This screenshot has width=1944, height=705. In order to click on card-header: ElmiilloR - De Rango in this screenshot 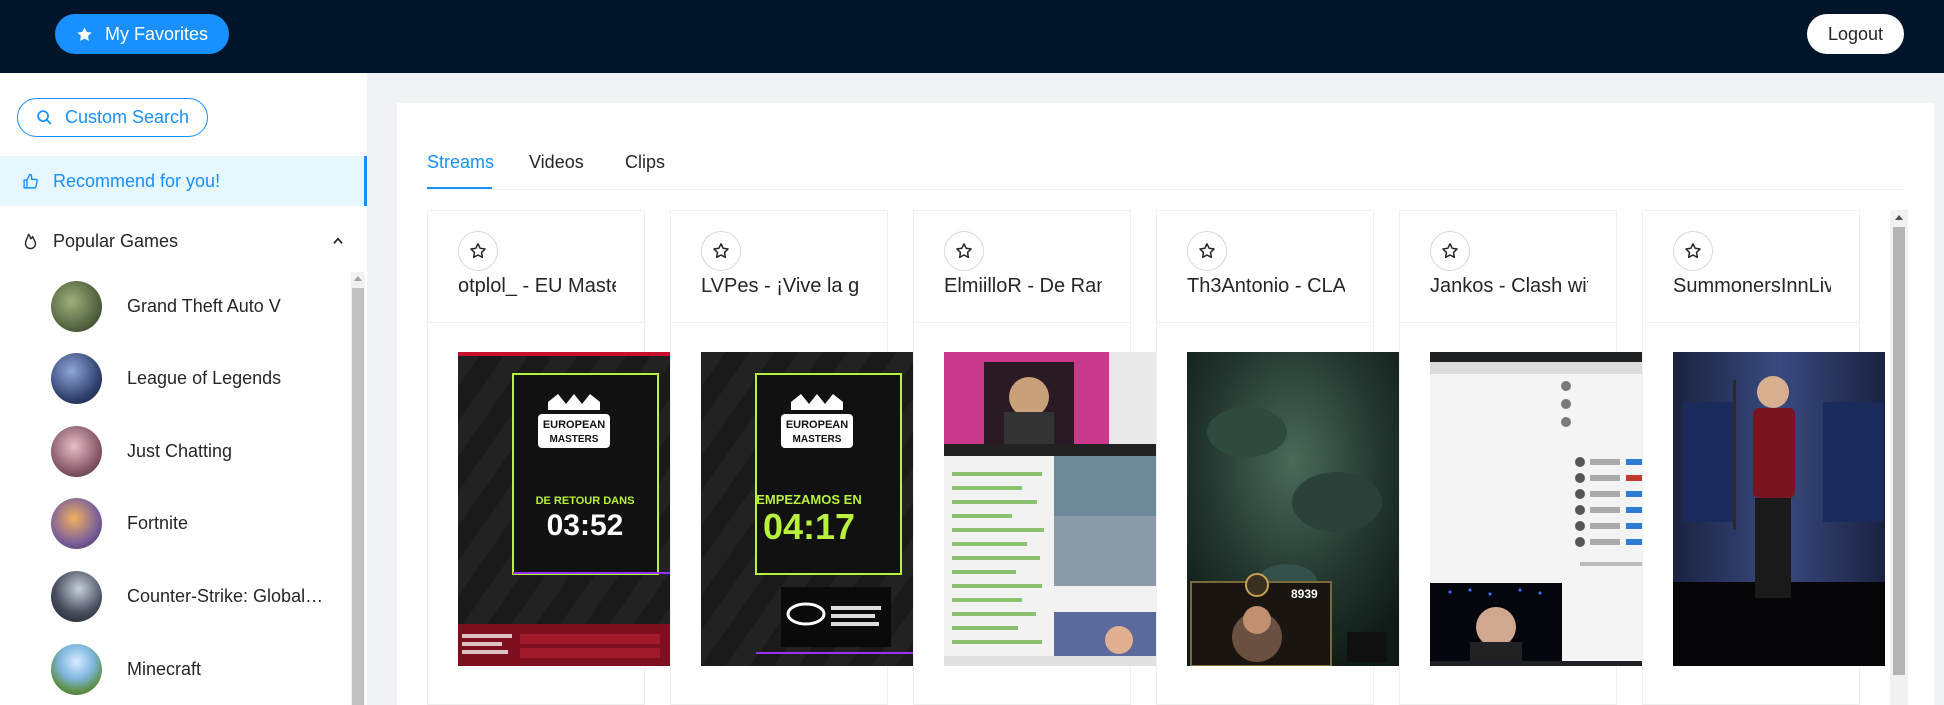, I will do `click(1022, 267)`.